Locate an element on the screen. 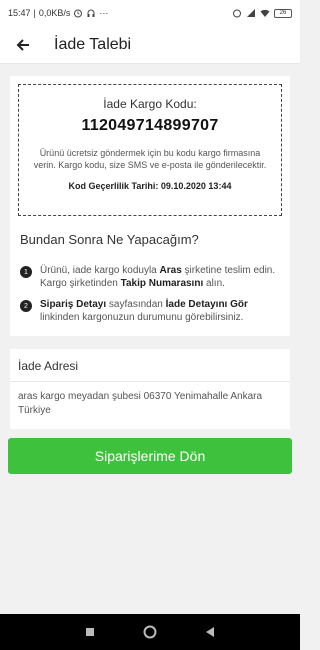  next-steps-title: Bundan Sonra Ne Yapacağım? is located at coordinates (109, 239).